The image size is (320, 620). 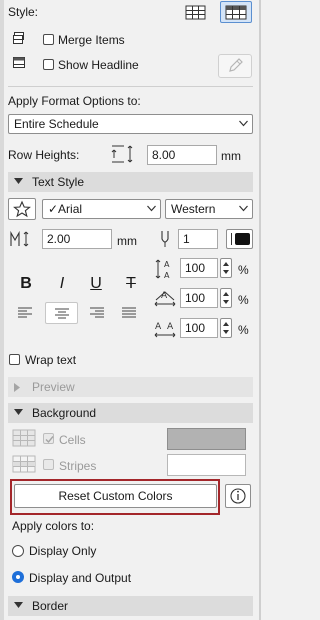 I want to click on align-center-icon, so click(x=62, y=313).